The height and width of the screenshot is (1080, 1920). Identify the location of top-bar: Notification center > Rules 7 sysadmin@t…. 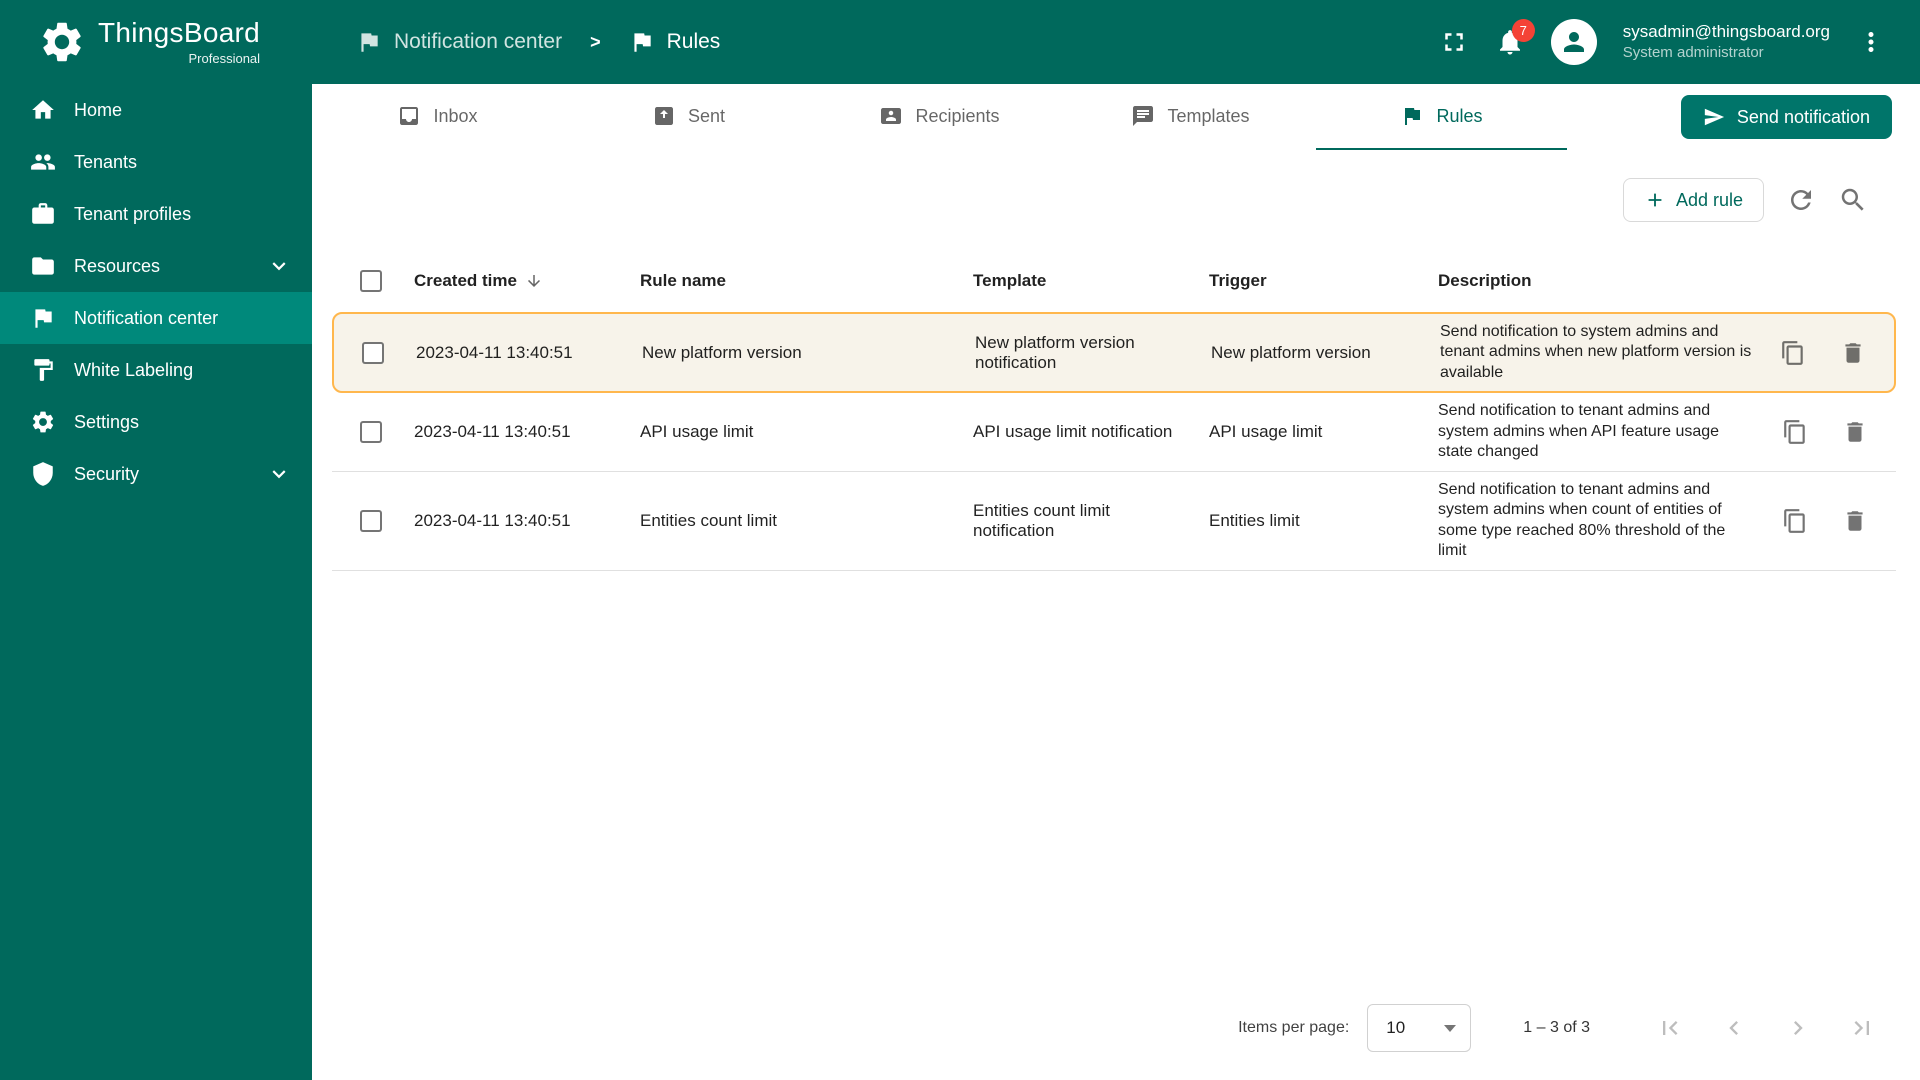
(1116, 42).